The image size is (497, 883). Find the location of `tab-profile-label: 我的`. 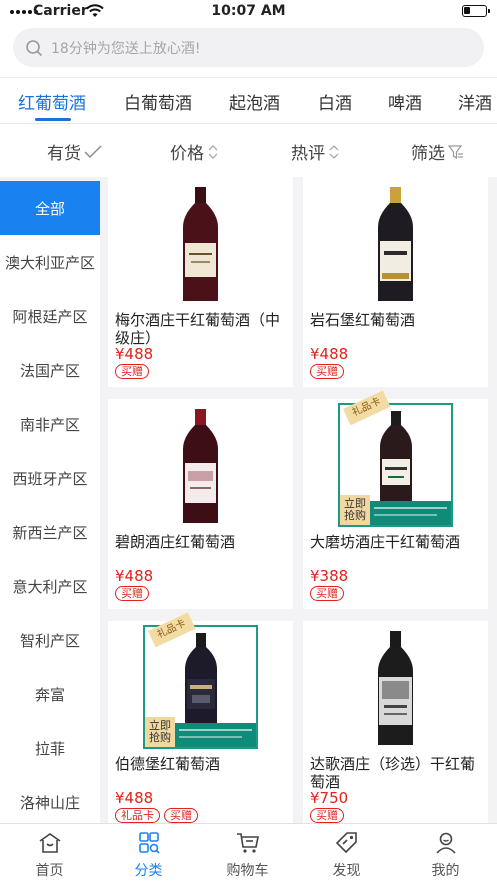

tab-profile-label: 我的 is located at coordinates (445, 871).